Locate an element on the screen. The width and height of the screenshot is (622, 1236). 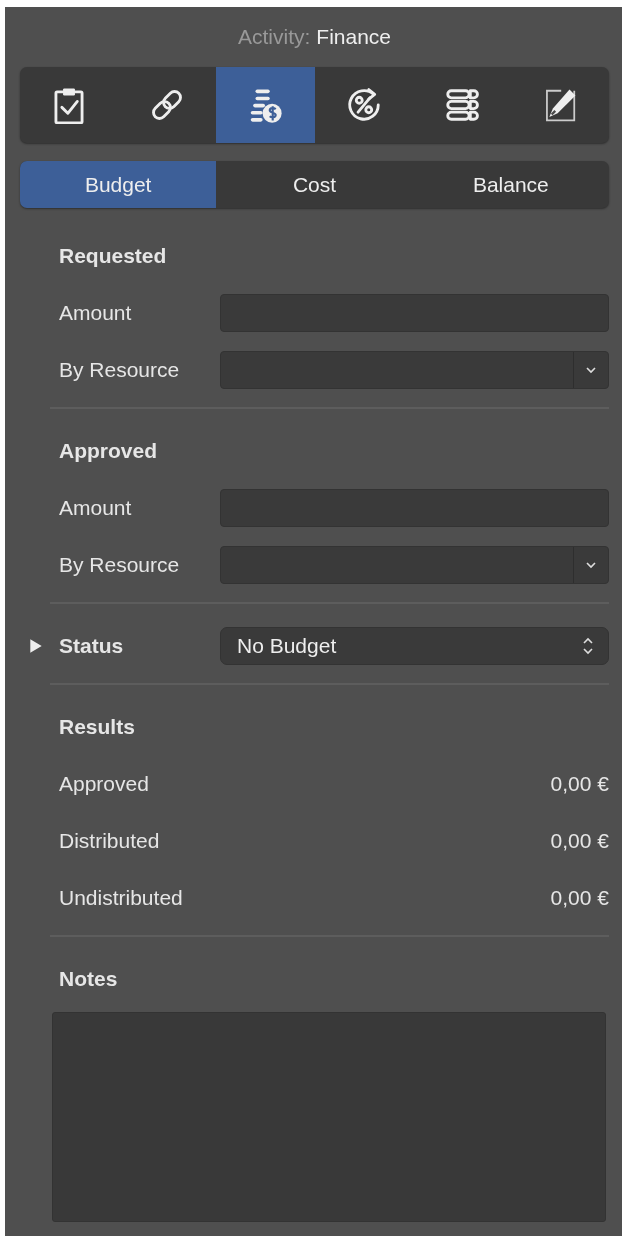
result-label: Distributed is located at coordinates (110, 840).